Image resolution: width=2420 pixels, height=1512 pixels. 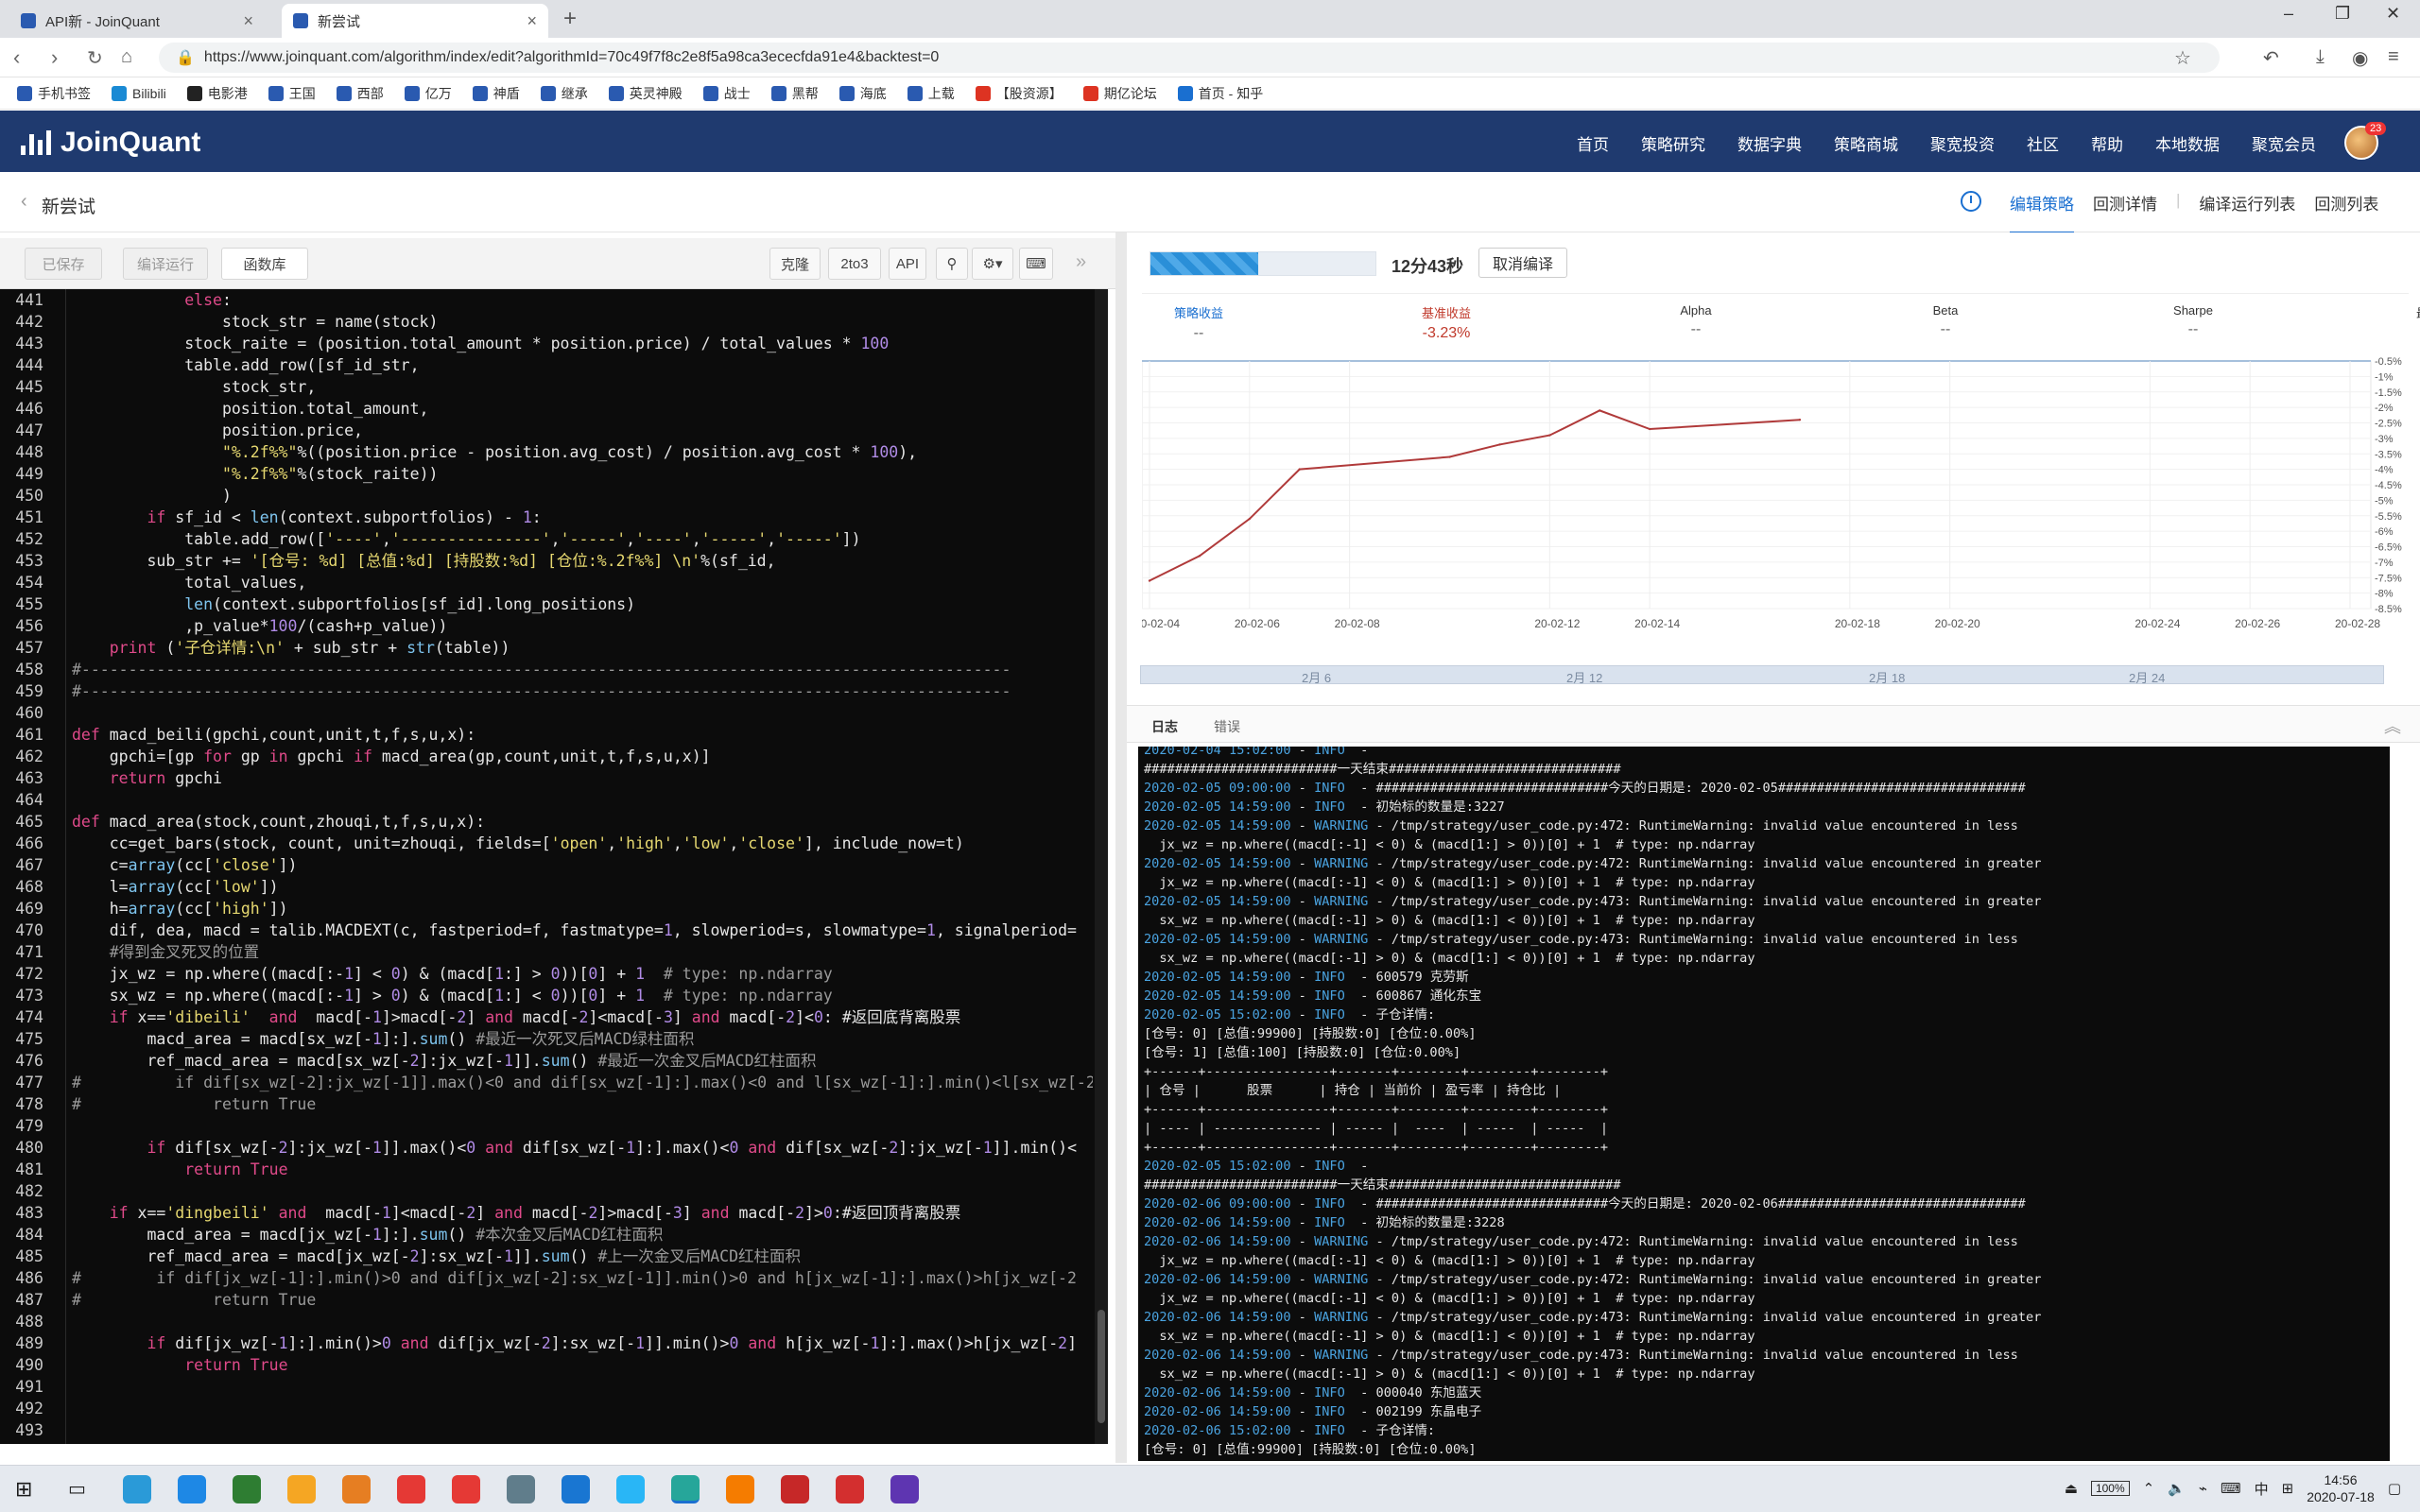 I want to click on line-number: 446, so click(x=29, y=409).